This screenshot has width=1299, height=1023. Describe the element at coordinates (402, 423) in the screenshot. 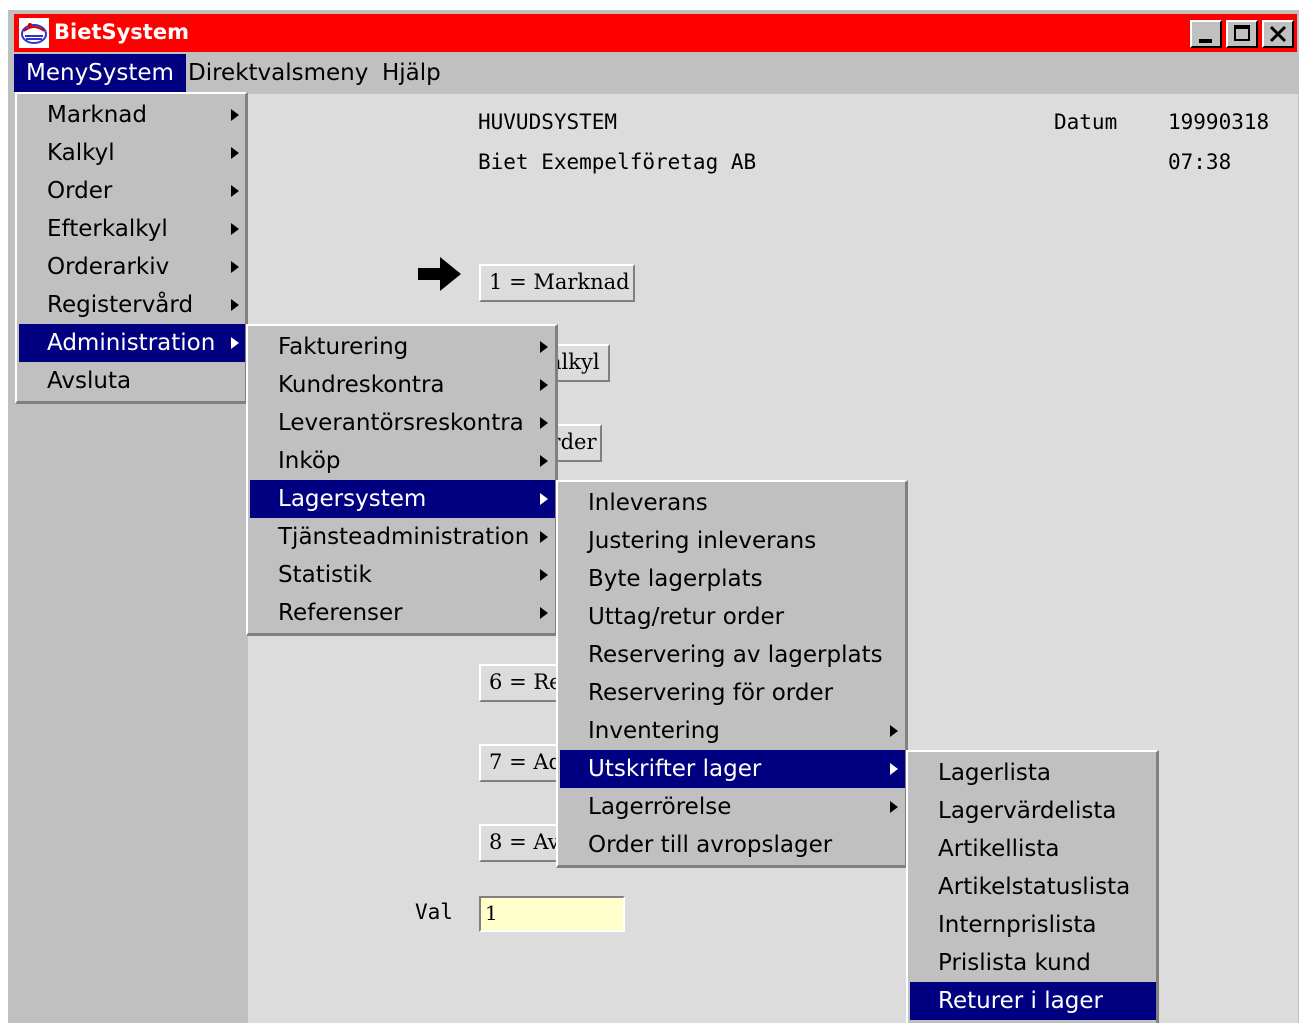

I see `menu-item-leverantorsreskontra: Leverantörsreskontra` at that location.